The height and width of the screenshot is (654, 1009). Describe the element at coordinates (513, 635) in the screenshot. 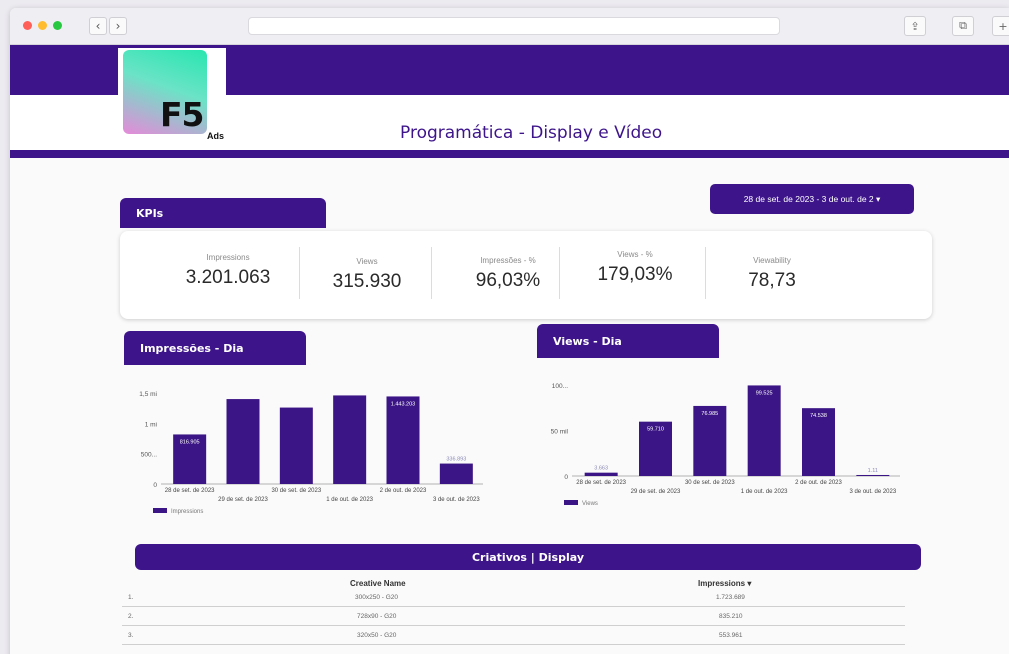

I see `table-row: 3. 320x50 - G20 553.961` at that location.